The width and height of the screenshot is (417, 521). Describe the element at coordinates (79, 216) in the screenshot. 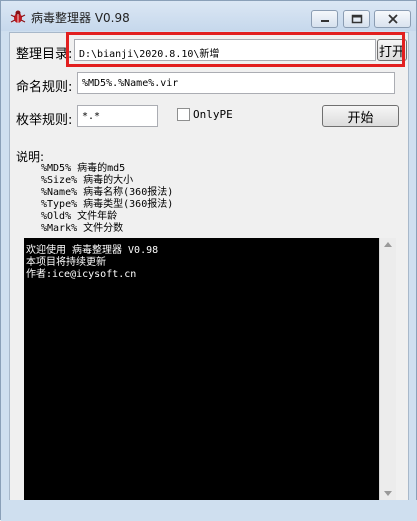

I see `help-line: %Old% 文件年龄` at that location.